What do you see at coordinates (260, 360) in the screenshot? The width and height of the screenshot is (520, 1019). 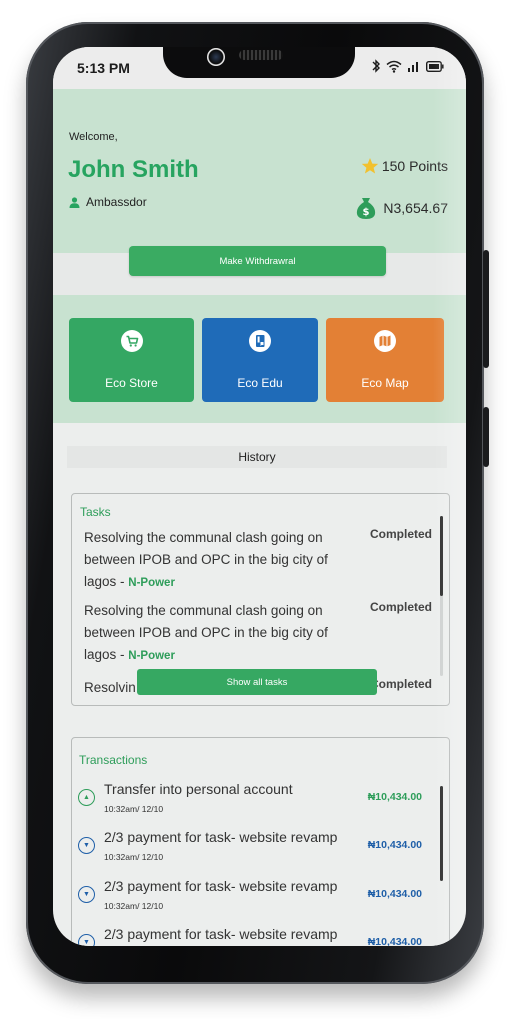 I see `eco-edu-tile: Eco Edu` at bounding box center [260, 360].